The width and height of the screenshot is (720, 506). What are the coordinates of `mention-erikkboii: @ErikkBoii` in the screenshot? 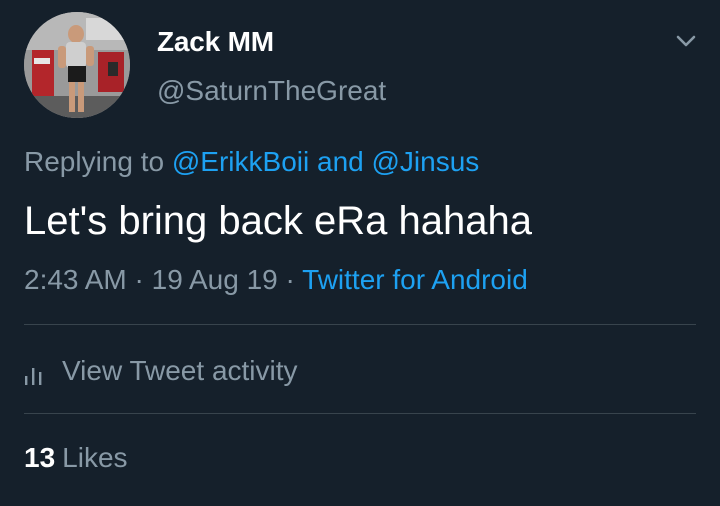 It's located at (240, 161).